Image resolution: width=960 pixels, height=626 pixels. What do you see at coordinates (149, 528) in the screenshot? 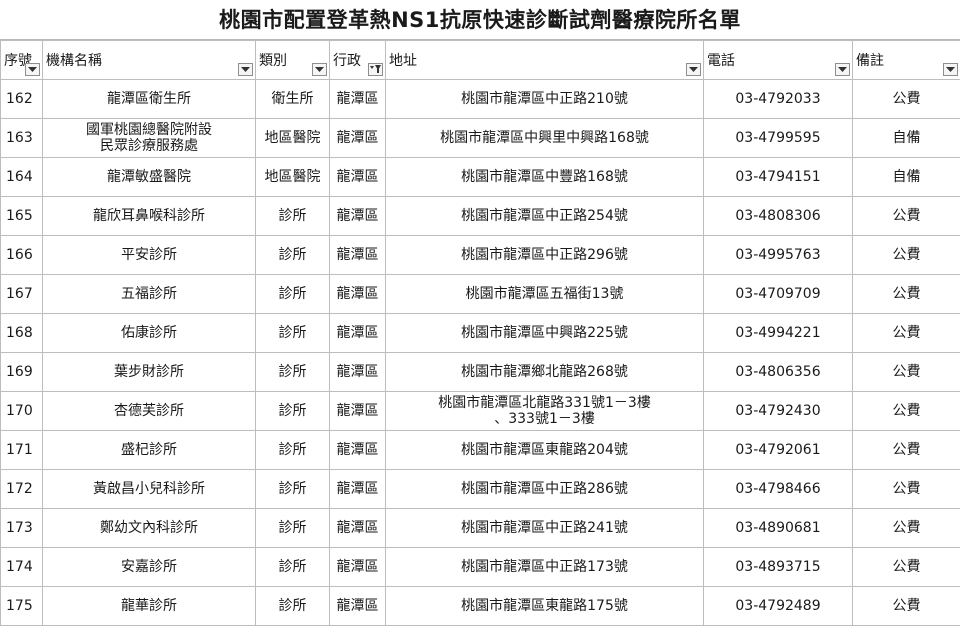
I see `cell-name: 鄭幼文內科診所` at bounding box center [149, 528].